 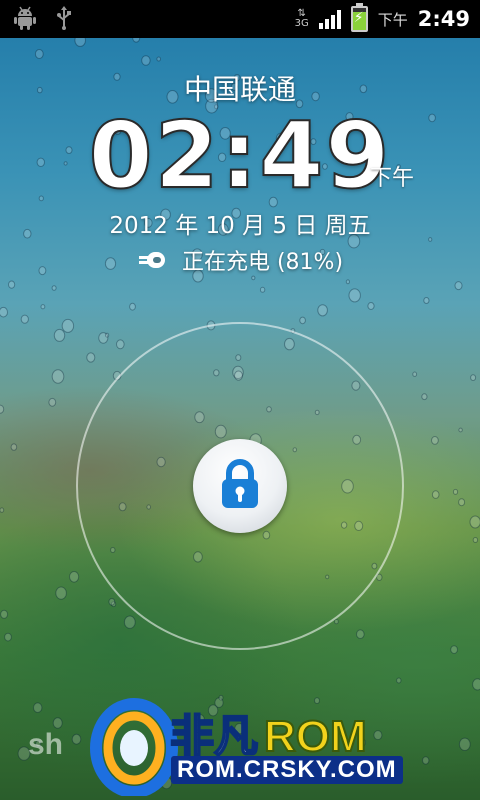 I want to click on network-type-label: 3G, so click(x=301, y=23).